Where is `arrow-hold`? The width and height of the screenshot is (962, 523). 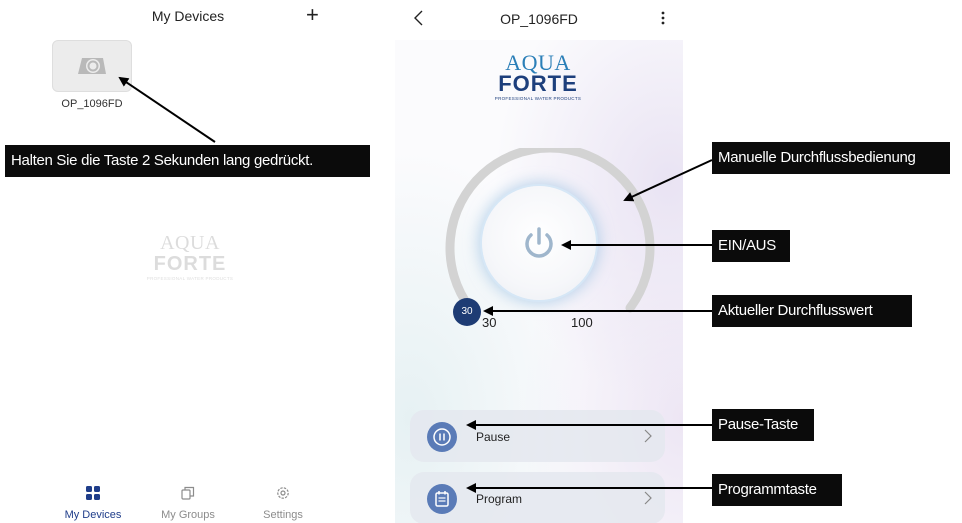 arrow-hold is located at coordinates (167, 109).